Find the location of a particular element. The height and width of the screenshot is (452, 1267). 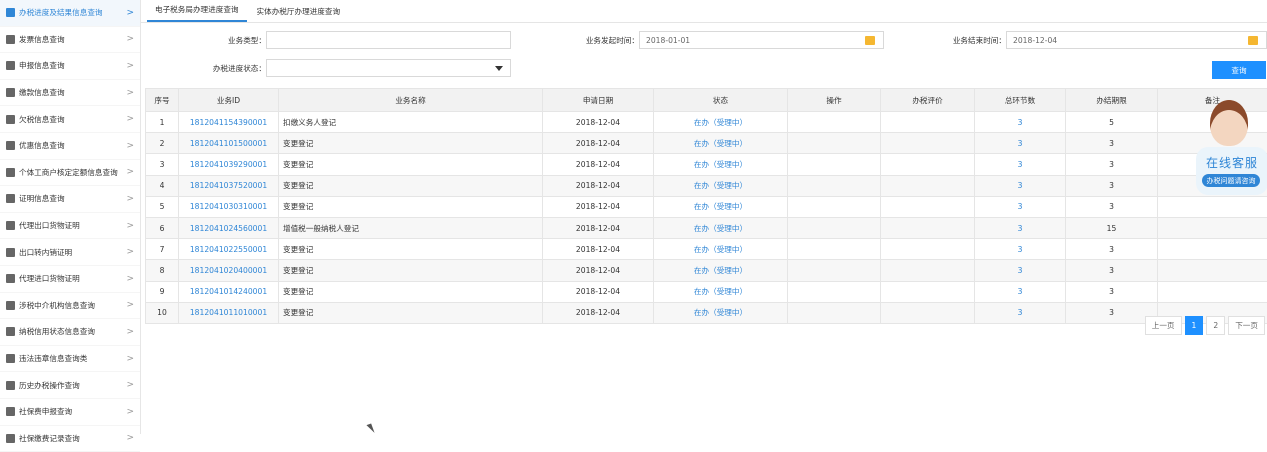

sidebar-item: 代理出口货物证明 > is located at coordinates (70, 226).